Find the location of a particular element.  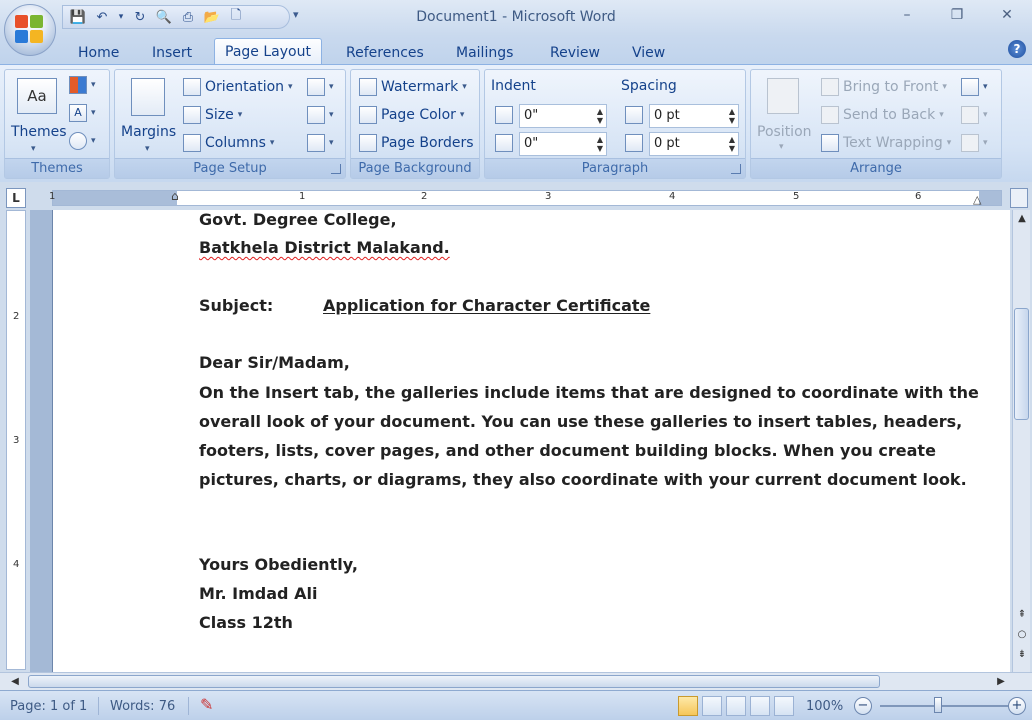

scroll-left-icon: ◀ is located at coordinates (15, 682).